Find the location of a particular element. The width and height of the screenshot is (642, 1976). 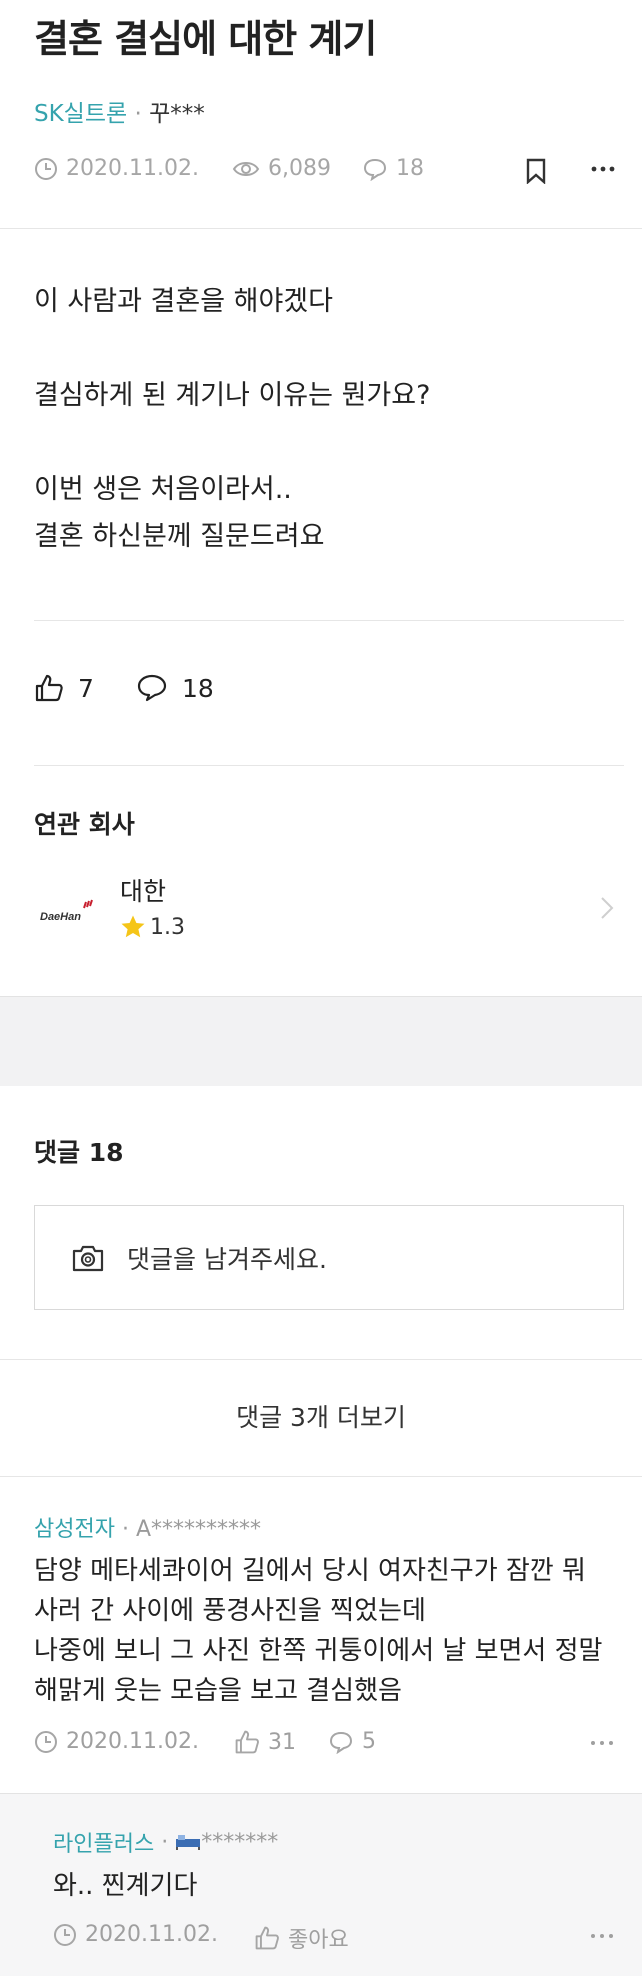

like-button: 7 is located at coordinates (64, 688).